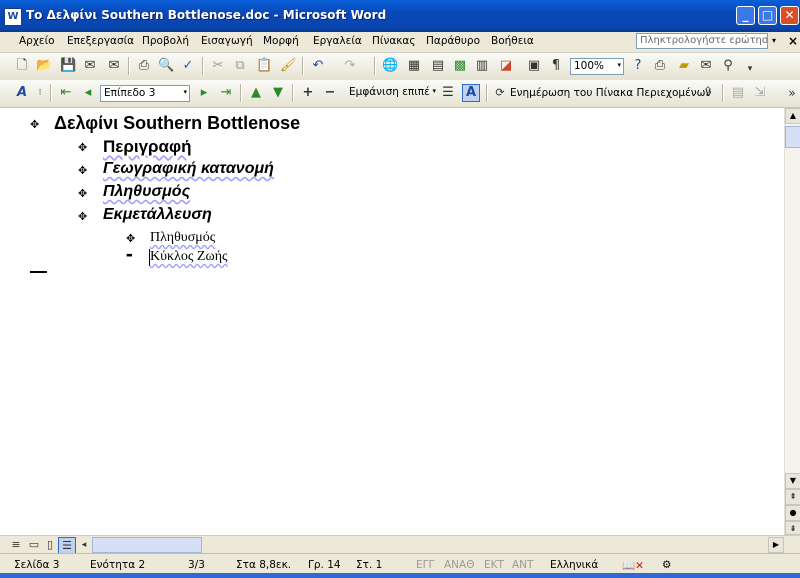 This screenshot has height=578, width=800. I want to click on master-document-view-icon: ▤, so click(738, 93).